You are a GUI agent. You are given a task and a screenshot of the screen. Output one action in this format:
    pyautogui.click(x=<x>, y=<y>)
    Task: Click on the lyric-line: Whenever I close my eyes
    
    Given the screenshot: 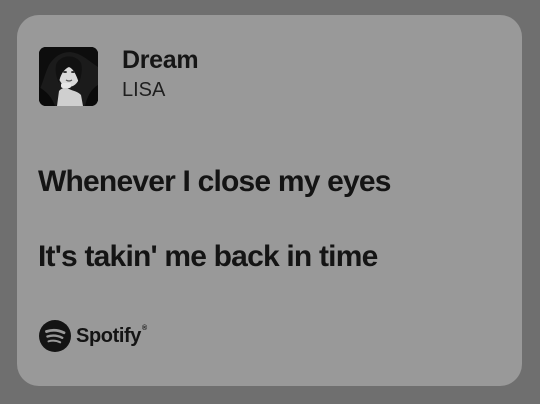 What is the action you would take?
    pyautogui.click(x=214, y=181)
    